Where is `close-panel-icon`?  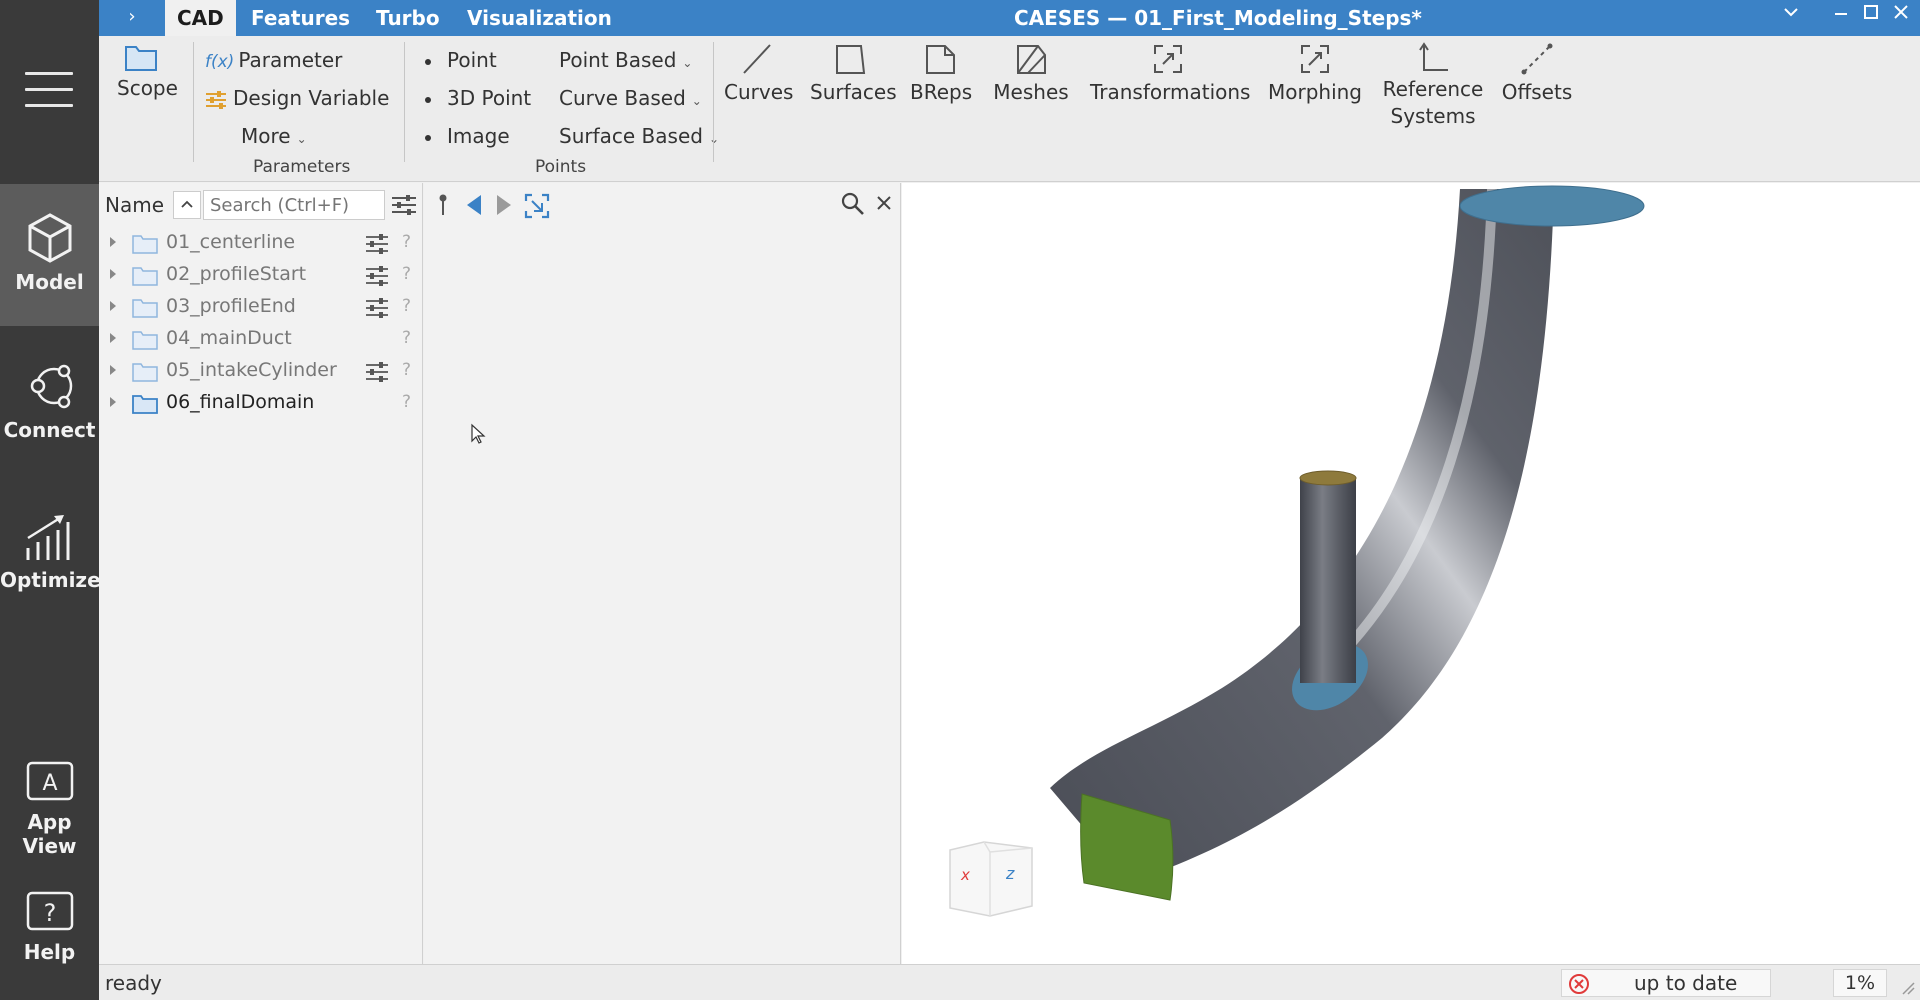
close-panel-icon is located at coordinates (884, 203).